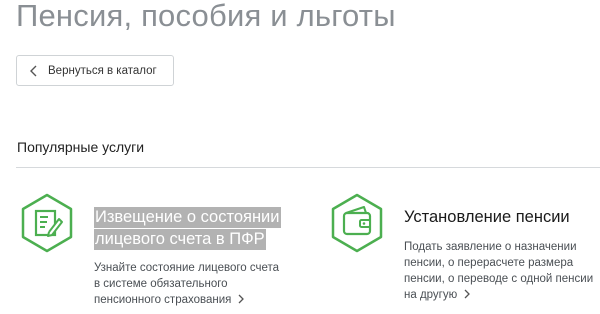  I want to click on description-line: пенсионного страхования, so click(163, 300).